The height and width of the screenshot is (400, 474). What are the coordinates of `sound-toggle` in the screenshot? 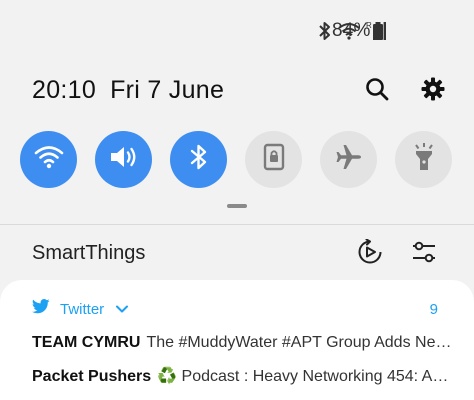 It's located at (123, 159).